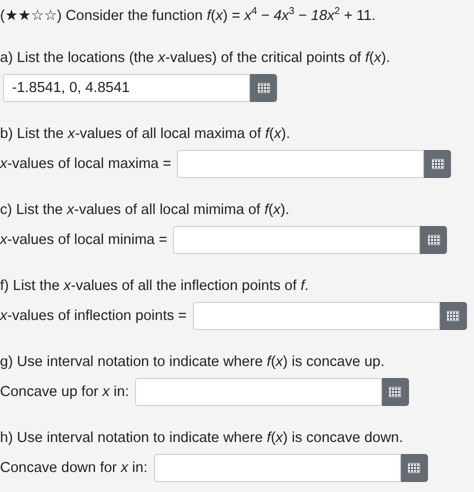 The width and height of the screenshot is (474, 492). I want to click on question-text: b) List the x-values of all local maxima of f(x)., so click(146, 134).